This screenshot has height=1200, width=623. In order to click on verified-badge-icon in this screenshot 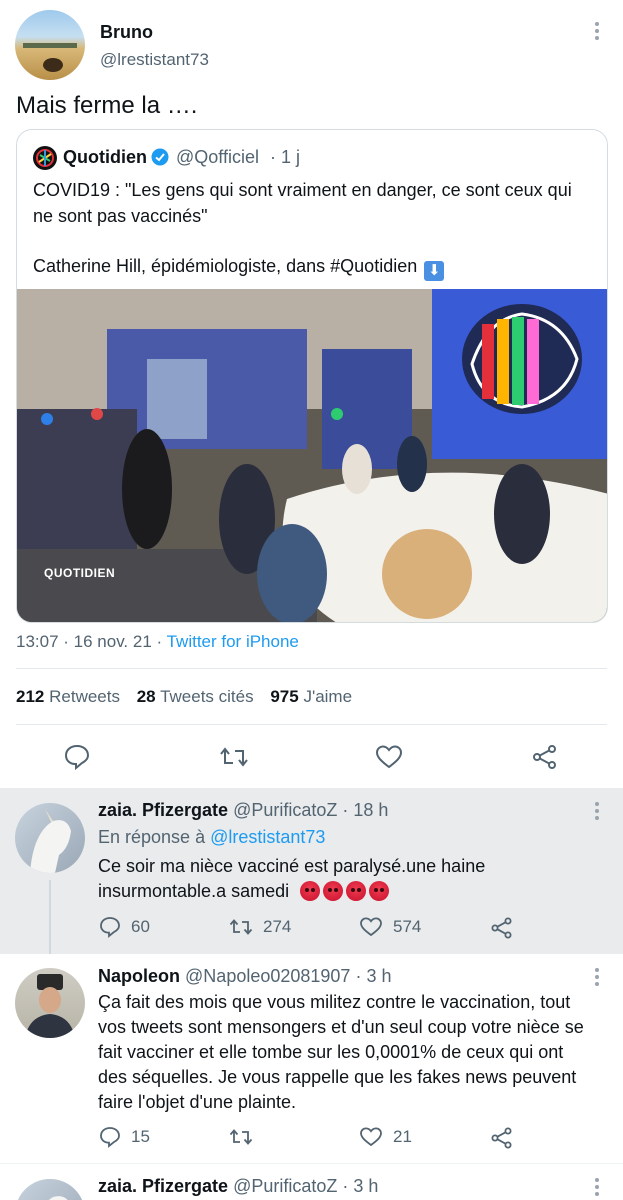, I will do `click(160, 157)`.